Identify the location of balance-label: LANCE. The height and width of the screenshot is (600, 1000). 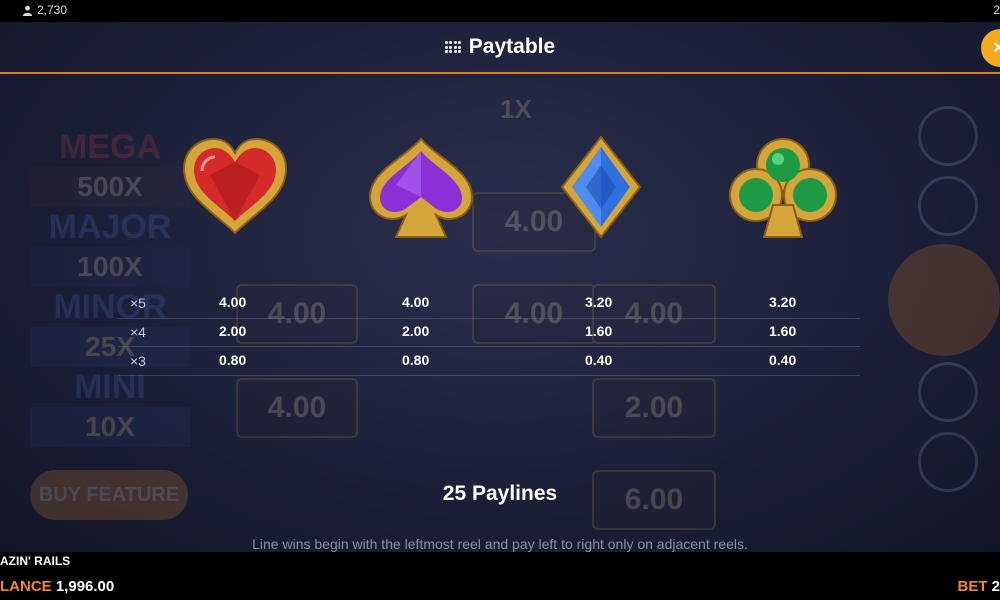
(26, 586).